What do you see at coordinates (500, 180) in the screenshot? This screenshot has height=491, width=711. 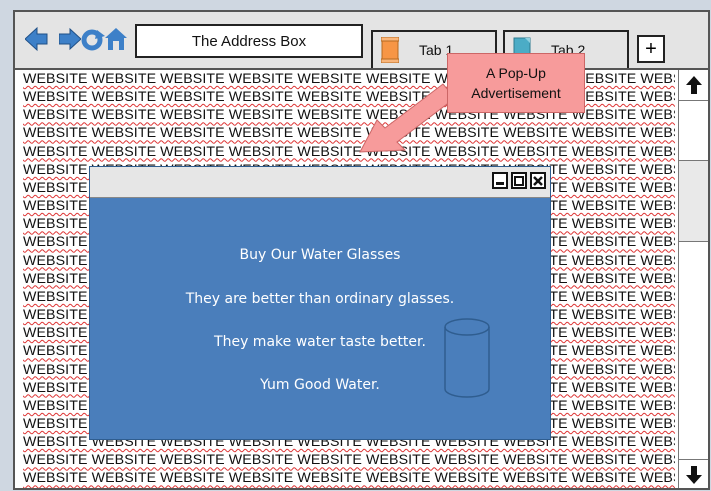 I see `minimize-button` at bounding box center [500, 180].